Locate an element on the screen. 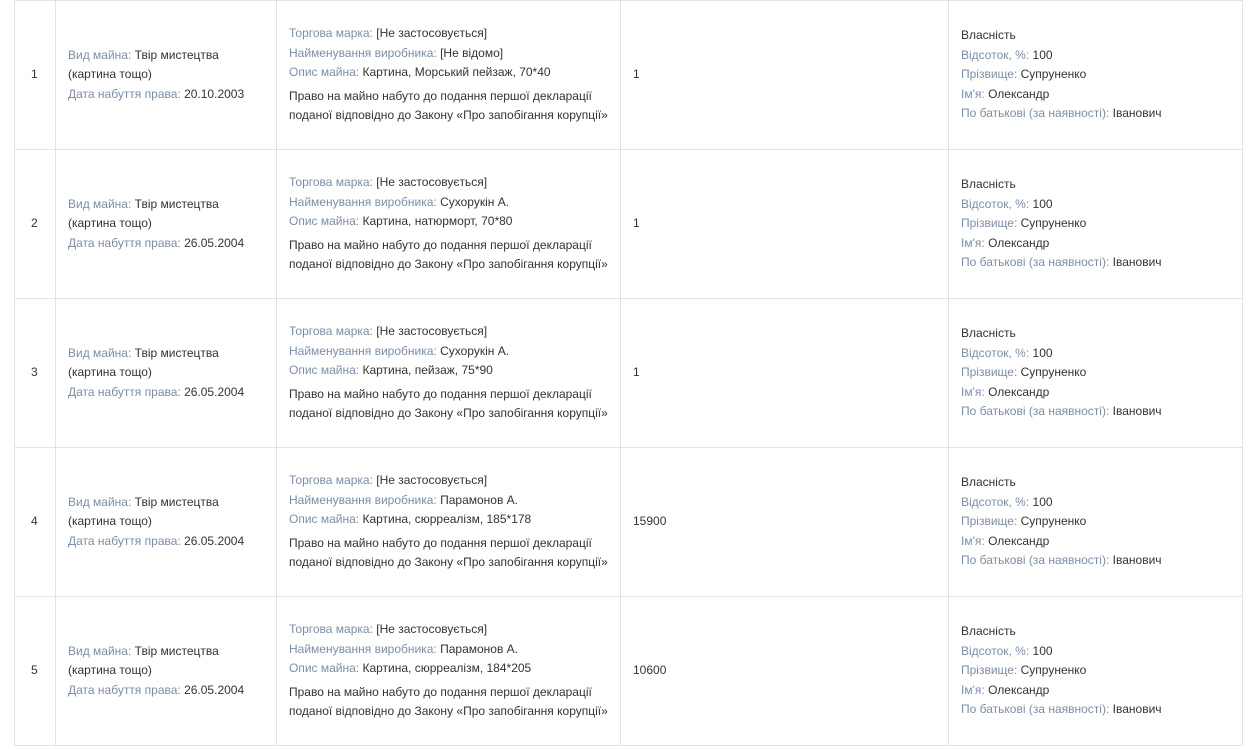 The height and width of the screenshot is (749, 1259). property-cost-value: 1 is located at coordinates (636, 223).